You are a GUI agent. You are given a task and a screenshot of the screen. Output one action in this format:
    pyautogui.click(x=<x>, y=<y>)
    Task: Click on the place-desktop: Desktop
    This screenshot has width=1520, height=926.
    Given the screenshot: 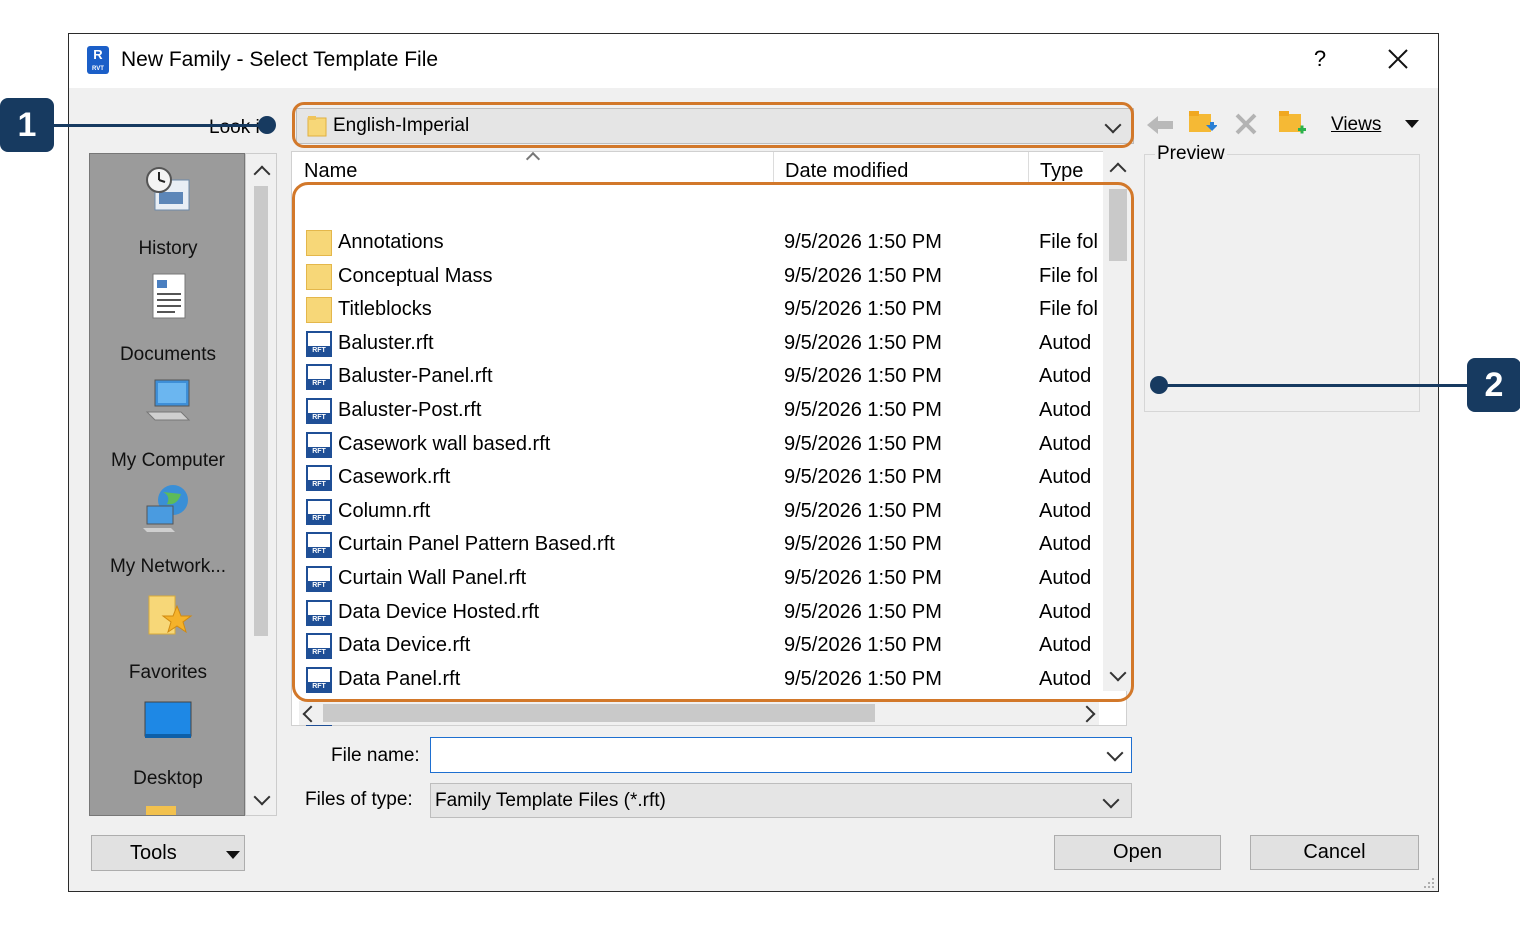 What is the action you would take?
    pyautogui.click(x=167, y=742)
    